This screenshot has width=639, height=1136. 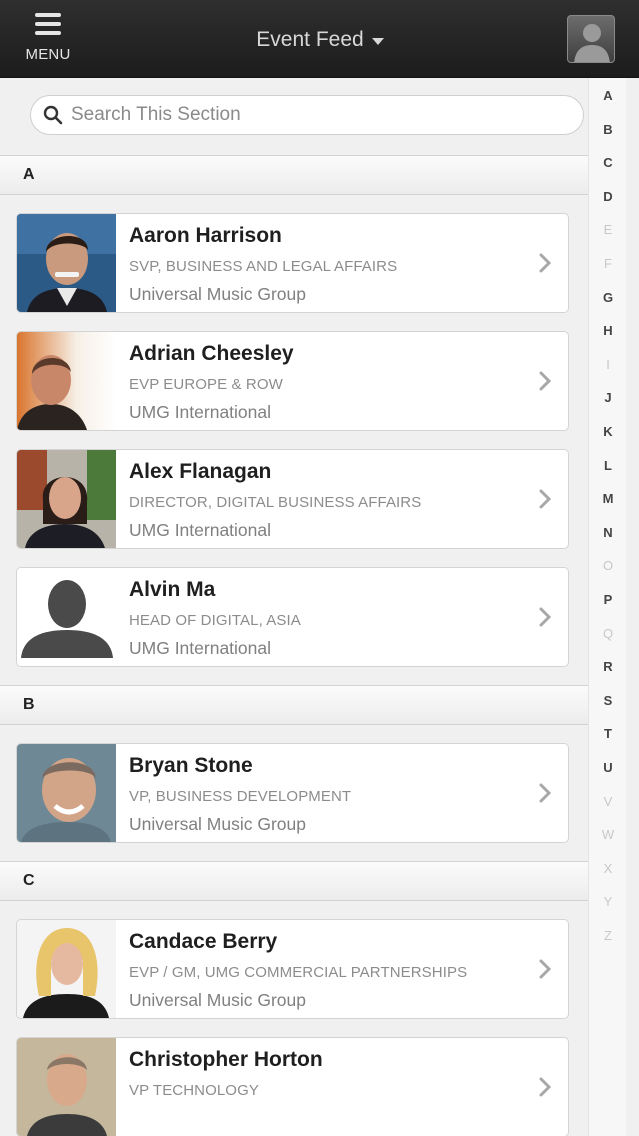 I want to click on person-title: HEAD OF DIGITAL, ASIA, so click(x=215, y=620).